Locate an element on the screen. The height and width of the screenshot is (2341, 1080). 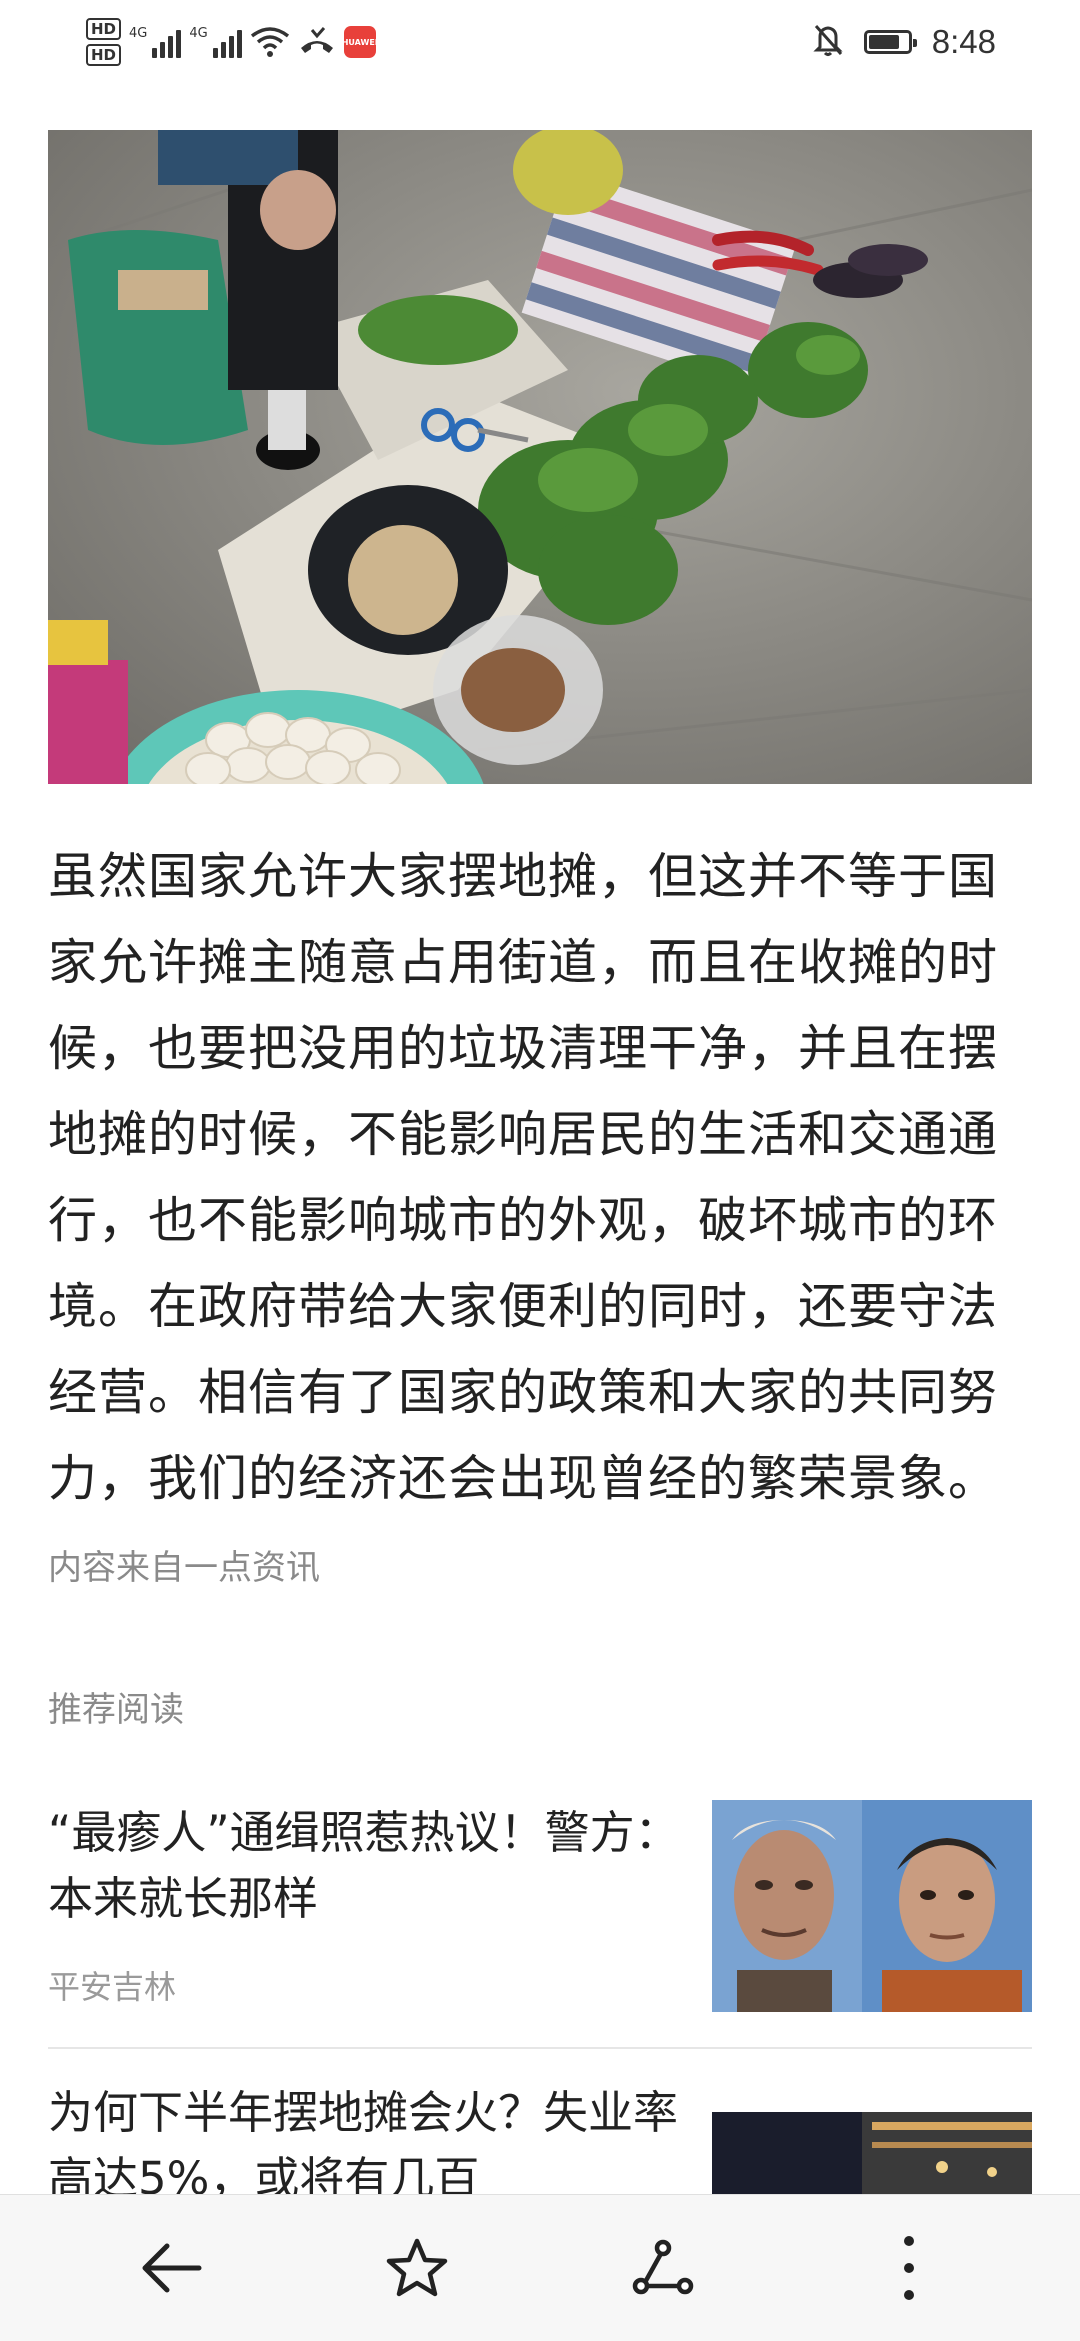
recommended-item-title: “最瘆人”通缉照惹热议！警方：本来就长那样 is located at coordinates (364, 1865).